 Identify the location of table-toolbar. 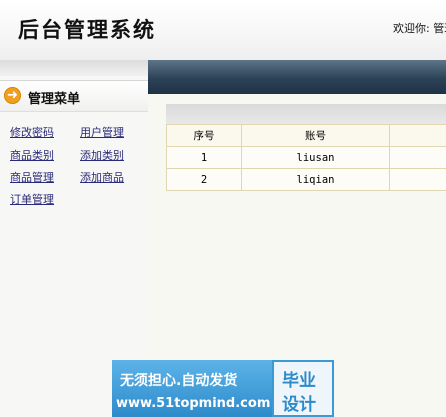
(306, 114).